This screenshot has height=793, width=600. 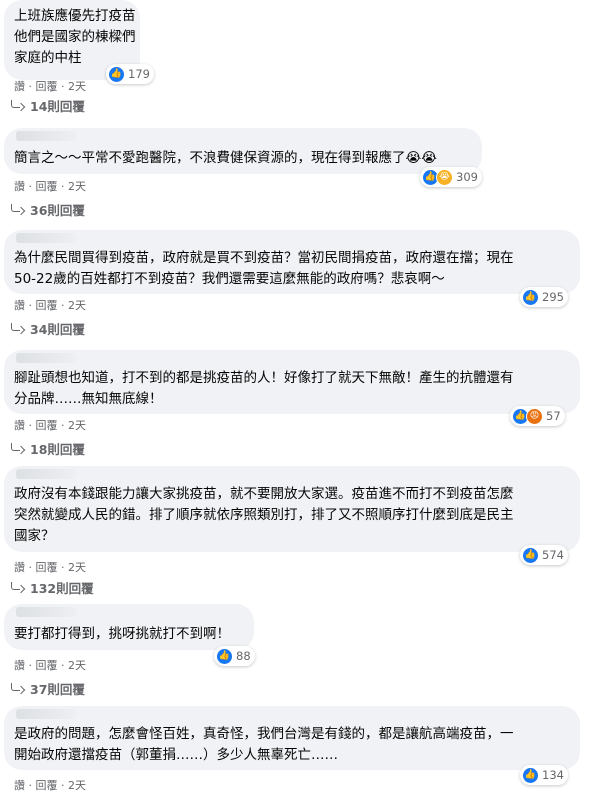 What do you see at coordinates (243, 656) in the screenshot?
I see `reaction-count: 88` at bounding box center [243, 656].